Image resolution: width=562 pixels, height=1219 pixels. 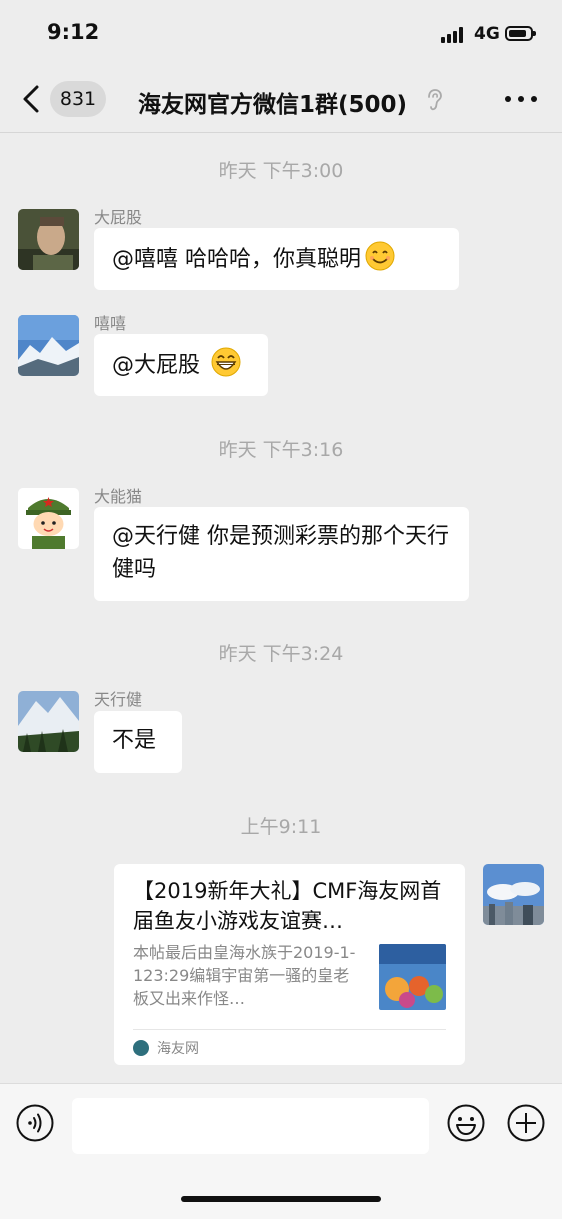 What do you see at coordinates (118, 217) in the screenshot?
I see `sender-name: 大屁股` at bounding box center [118, 217].